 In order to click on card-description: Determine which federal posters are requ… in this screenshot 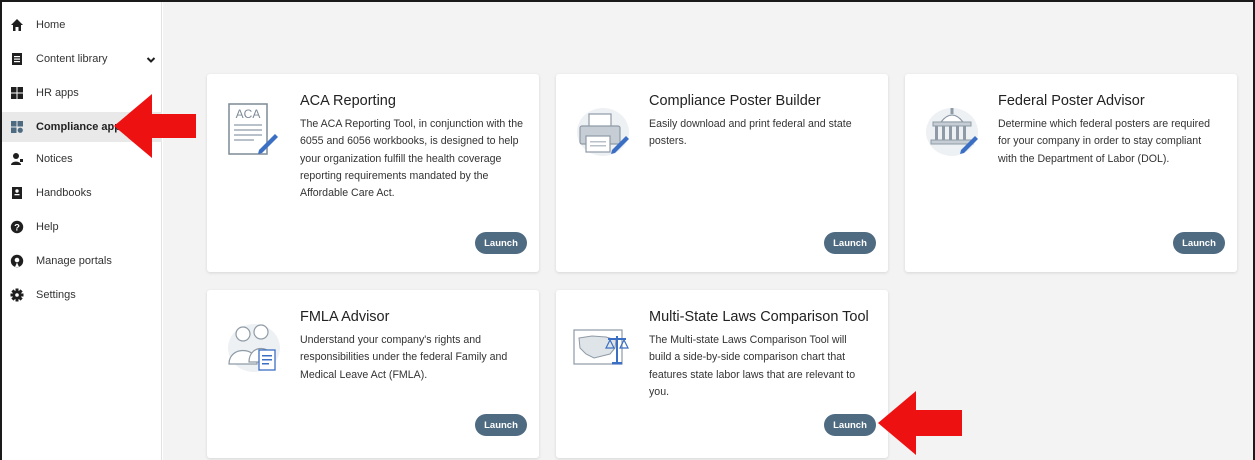, I will do `click(1104, 141)`.